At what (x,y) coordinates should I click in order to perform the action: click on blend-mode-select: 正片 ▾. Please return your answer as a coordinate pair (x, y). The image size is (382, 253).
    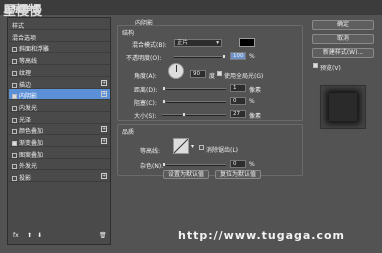
    Looking at the image, I should click on (198, 43).